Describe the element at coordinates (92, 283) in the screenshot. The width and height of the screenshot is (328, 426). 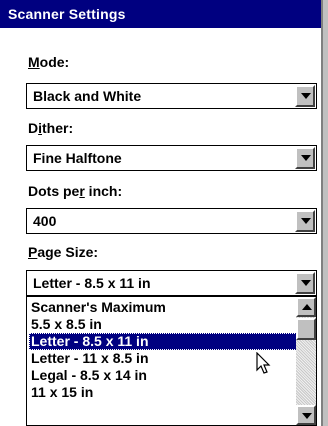
I see `page-size-value: Letter - 8.5 x 11 in` at that location.